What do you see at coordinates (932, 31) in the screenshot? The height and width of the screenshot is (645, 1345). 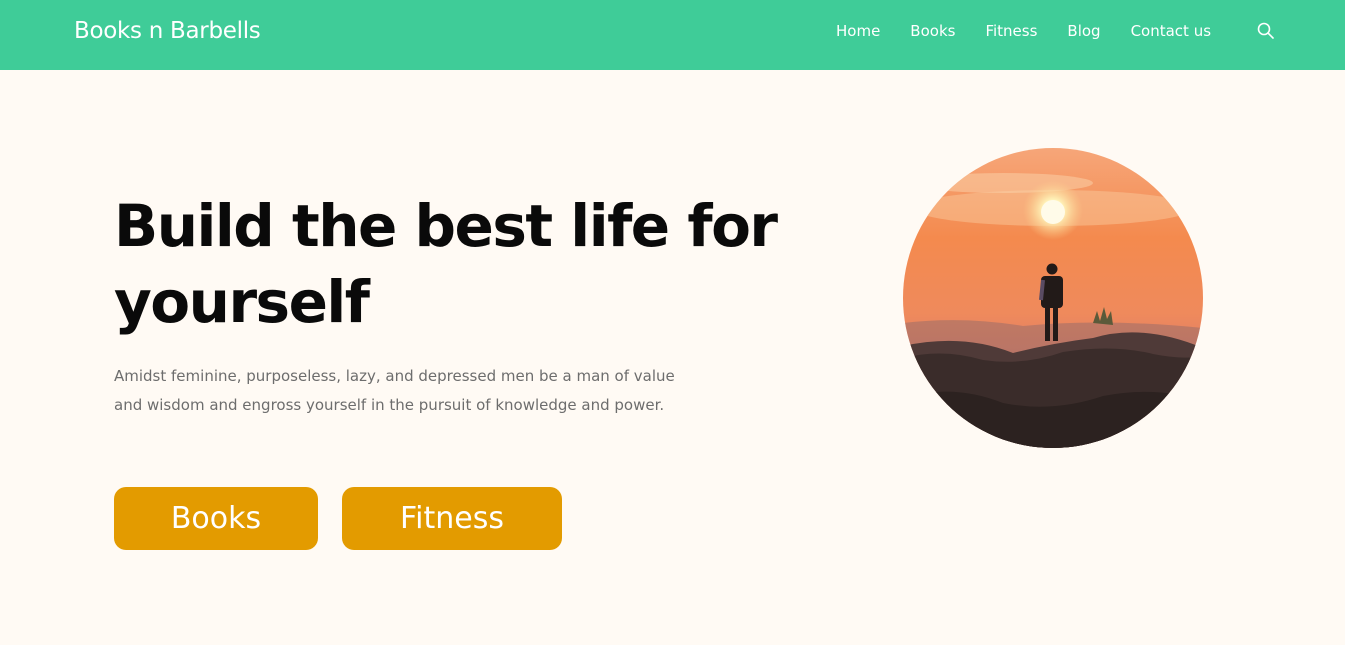 I see `nav-books: Books` at bounding box center [932, 31].